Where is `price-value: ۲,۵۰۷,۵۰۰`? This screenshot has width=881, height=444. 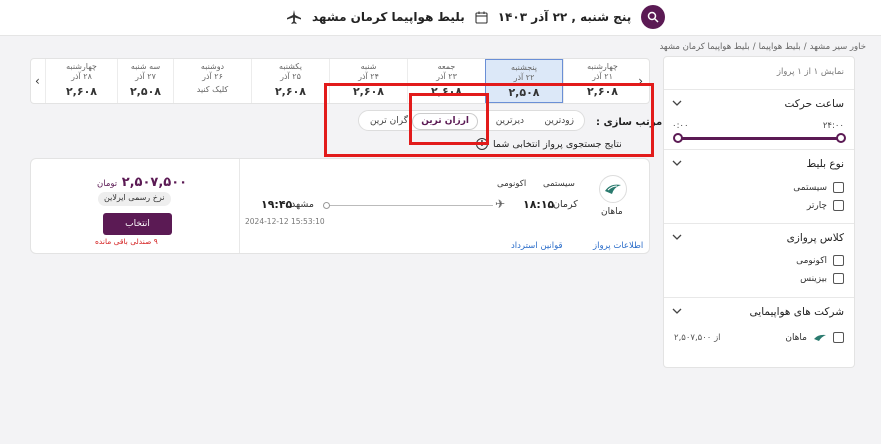
price-value: ۲,۵۰۷,۵۰۰ is located at coordinates (154, 182).